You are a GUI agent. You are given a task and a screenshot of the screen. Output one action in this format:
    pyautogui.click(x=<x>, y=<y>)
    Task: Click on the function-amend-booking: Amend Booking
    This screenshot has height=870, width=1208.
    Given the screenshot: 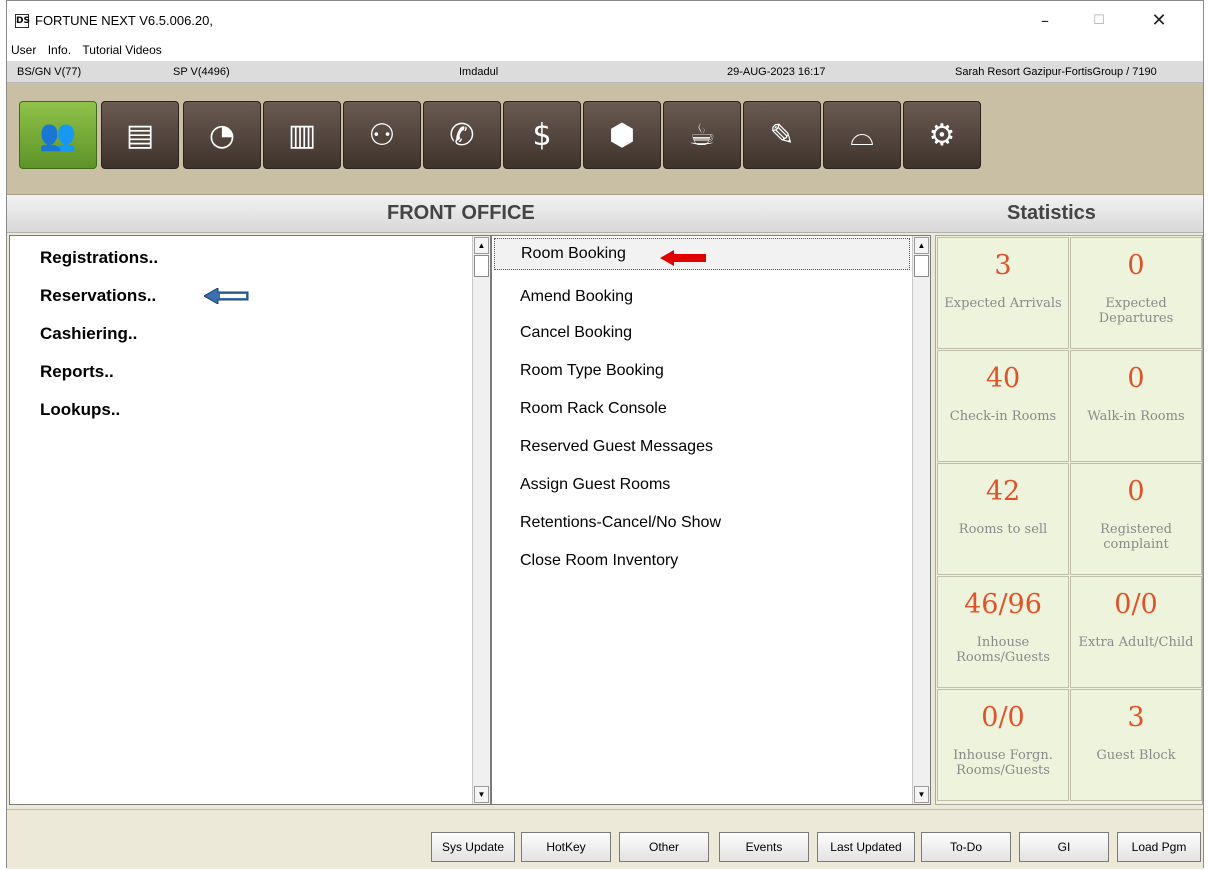 What is the action you would take?
    pyautogui.click(x=576, y=297)
    